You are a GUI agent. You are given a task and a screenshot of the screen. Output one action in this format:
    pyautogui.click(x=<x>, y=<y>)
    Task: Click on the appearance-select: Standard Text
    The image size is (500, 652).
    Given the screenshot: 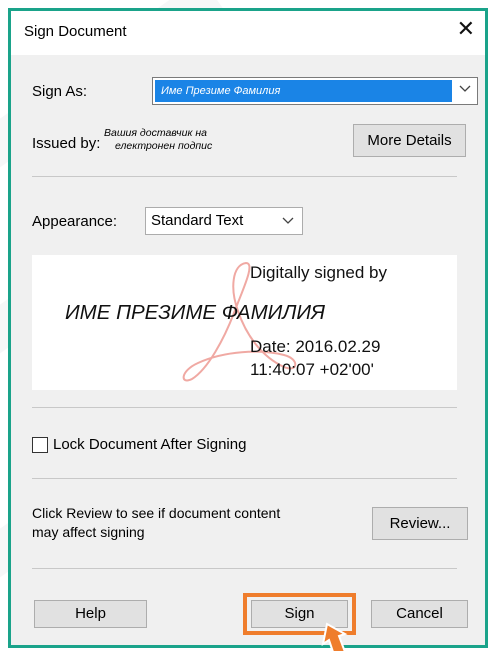 What is the action you would take?
    pyautogui.click(x=224, y=221)
    